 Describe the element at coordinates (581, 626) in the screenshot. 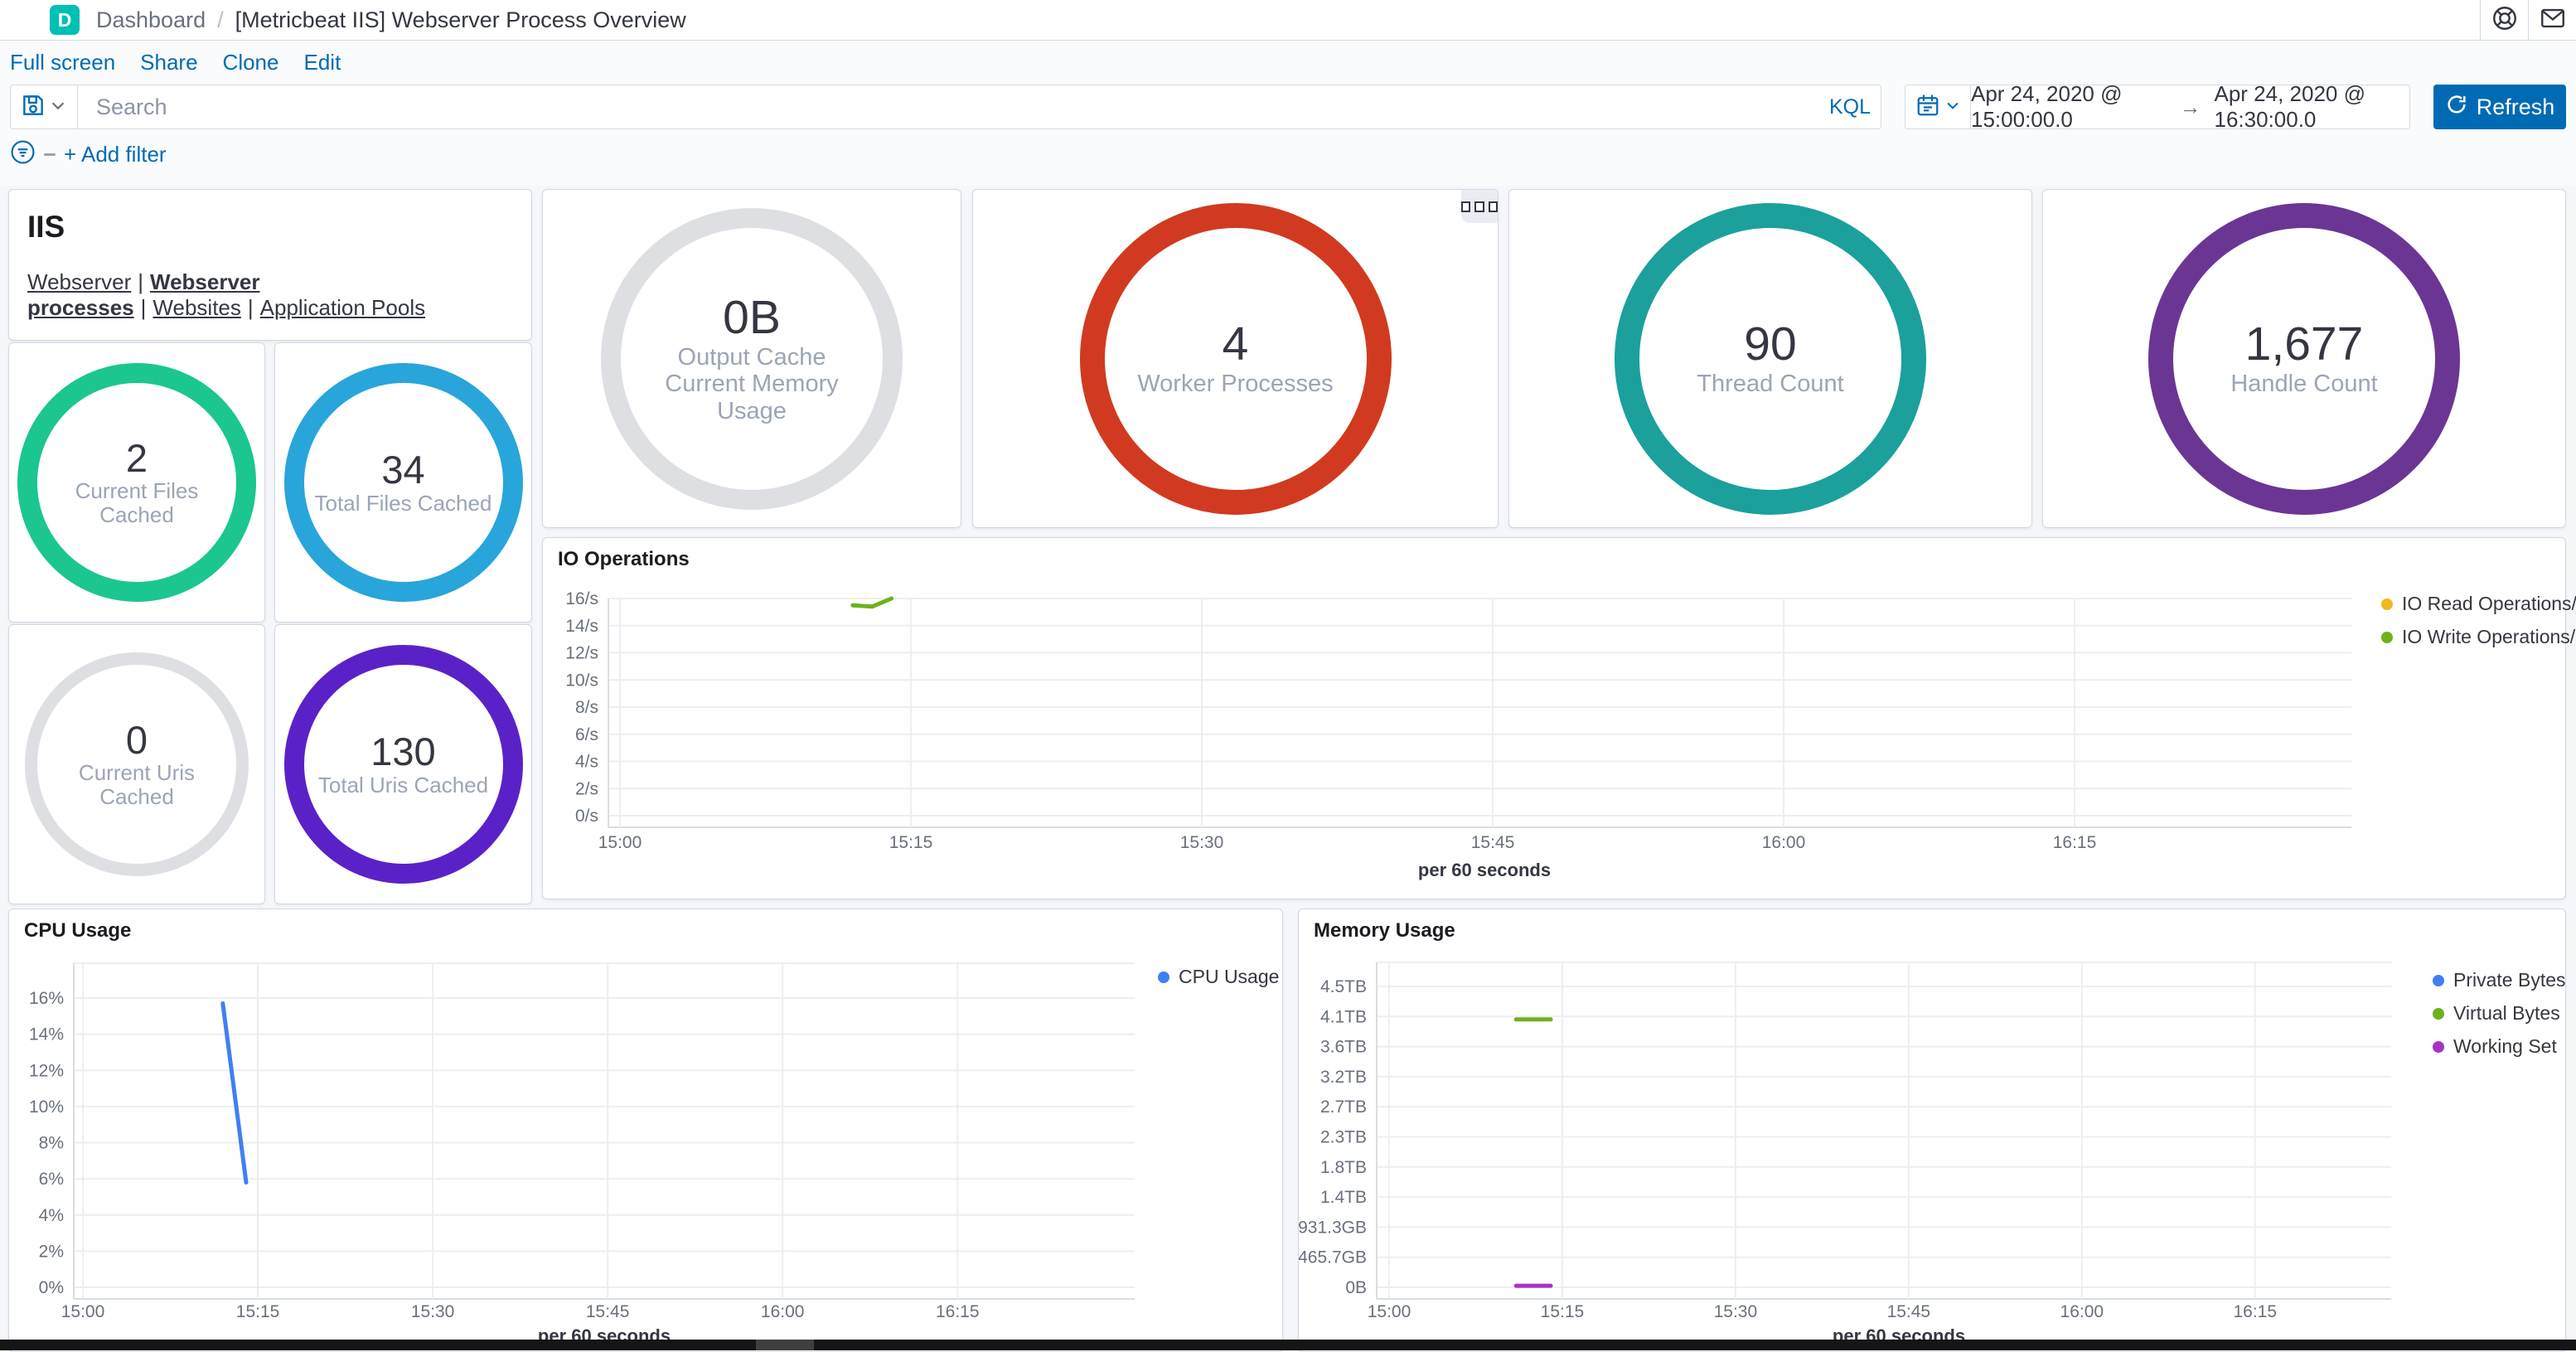

I see `svg-text: 14/s` at that location.